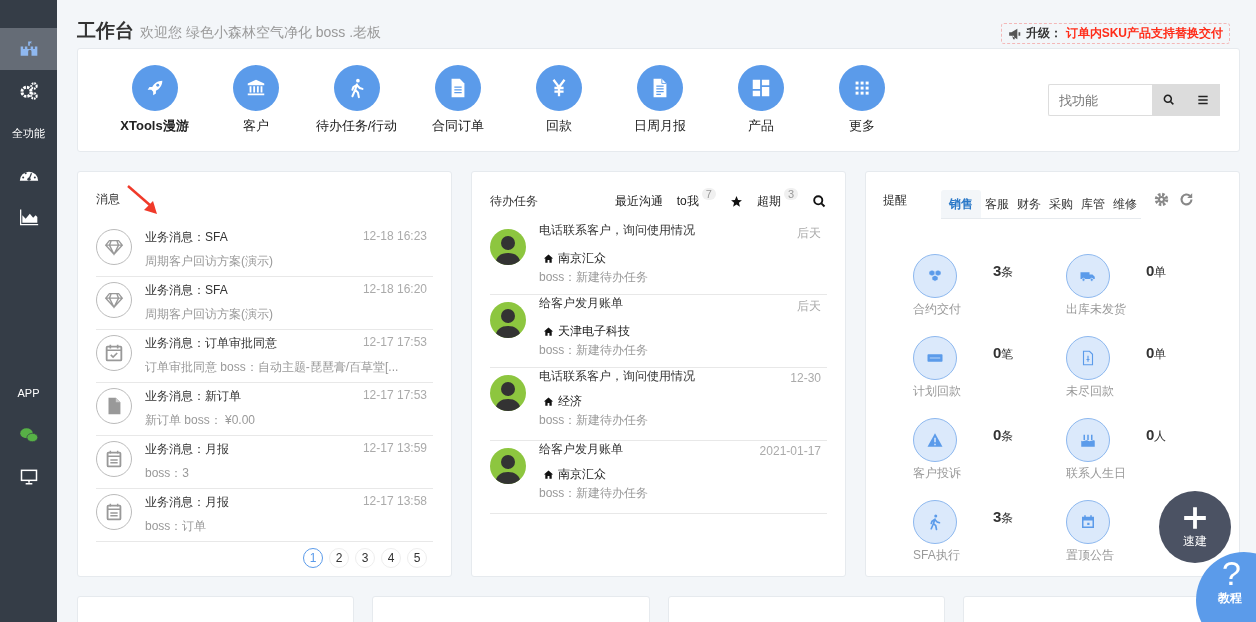 This screenshot has width=1256, height=622. Describe the element at coordinates (1090, 555) in the screenshot. I see `reminder-label: 置顶公告` at that location.